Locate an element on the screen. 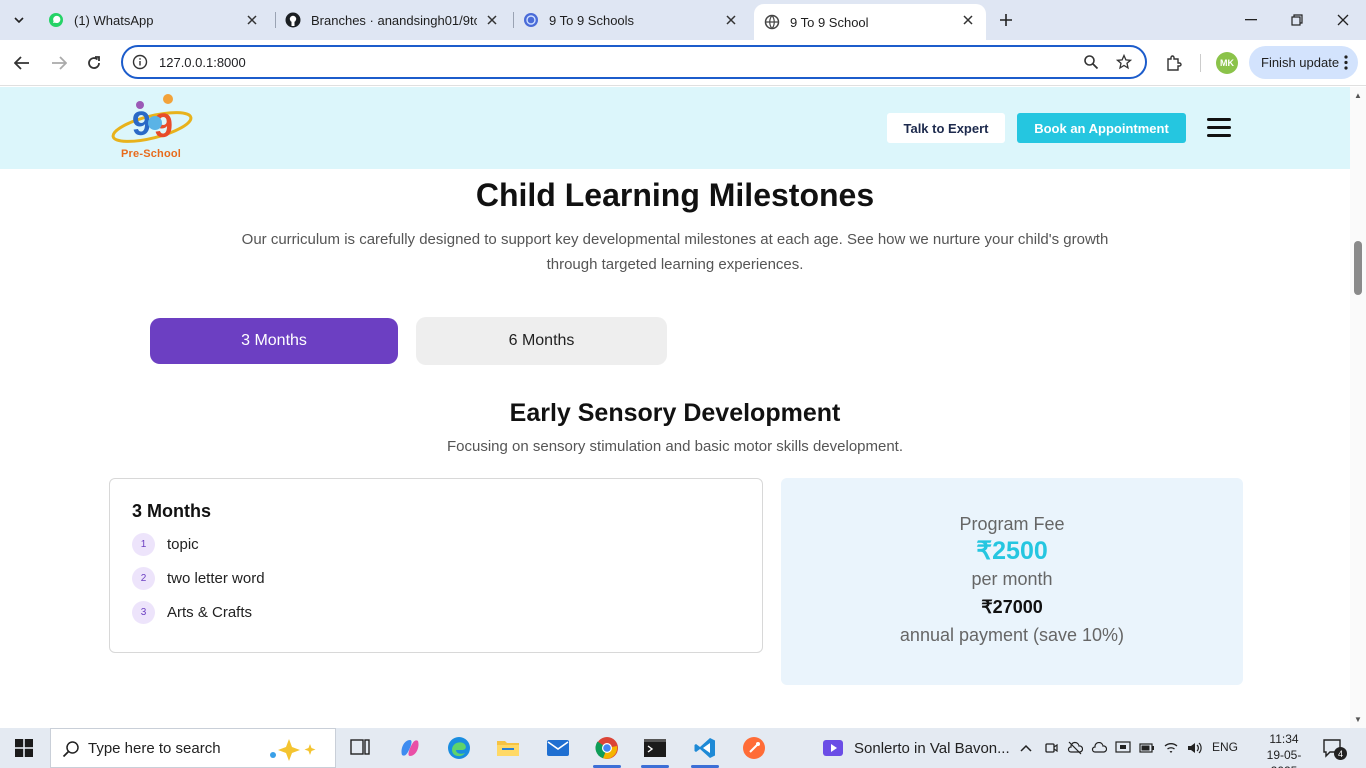 The image size is (1366, 768). new-tab-button is located at coordinates (1006, 20).